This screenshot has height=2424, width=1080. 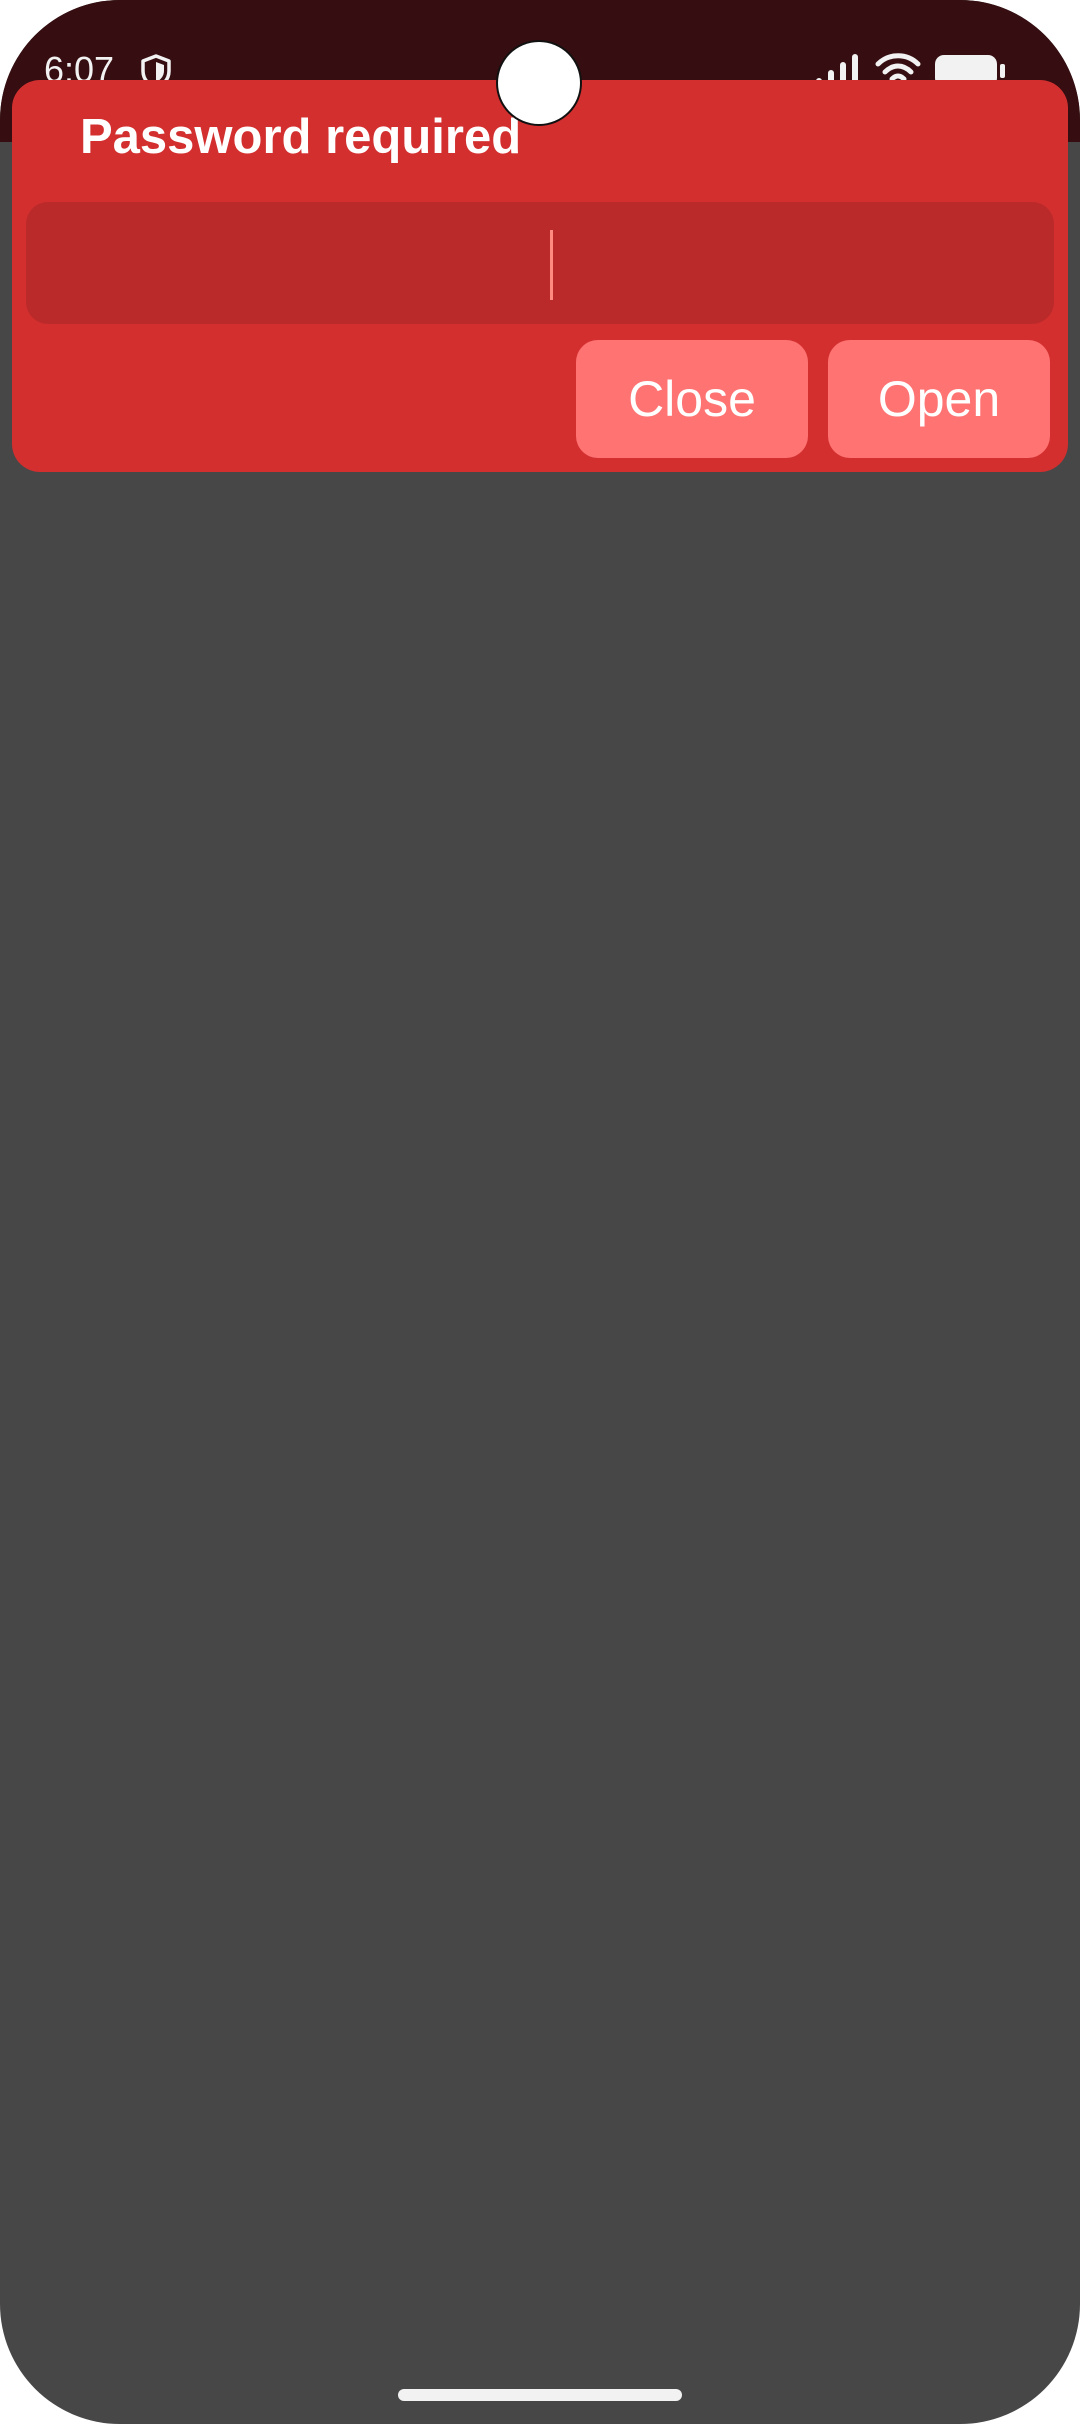 I want to click on dialog-title: Password required, so click(x=301, y=137).